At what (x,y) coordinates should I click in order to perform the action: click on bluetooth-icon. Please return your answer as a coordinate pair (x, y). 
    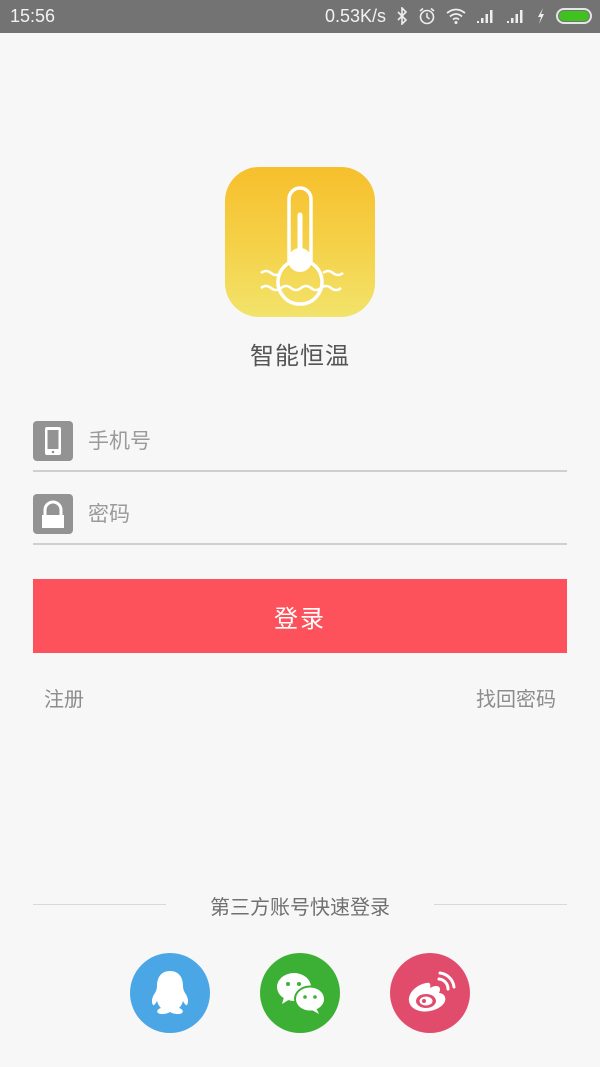
    Looking at the image, I should click on (402, 16).